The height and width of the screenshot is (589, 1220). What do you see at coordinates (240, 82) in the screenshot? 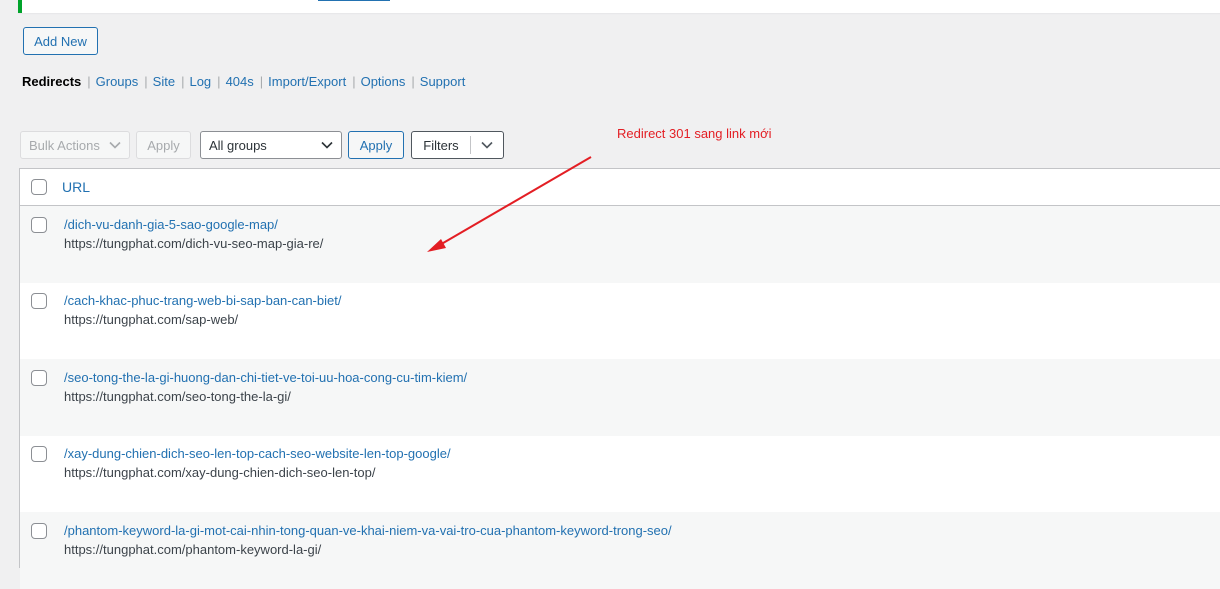
I see `nav-link-404s: 404s` at bounding box center [240, 82].